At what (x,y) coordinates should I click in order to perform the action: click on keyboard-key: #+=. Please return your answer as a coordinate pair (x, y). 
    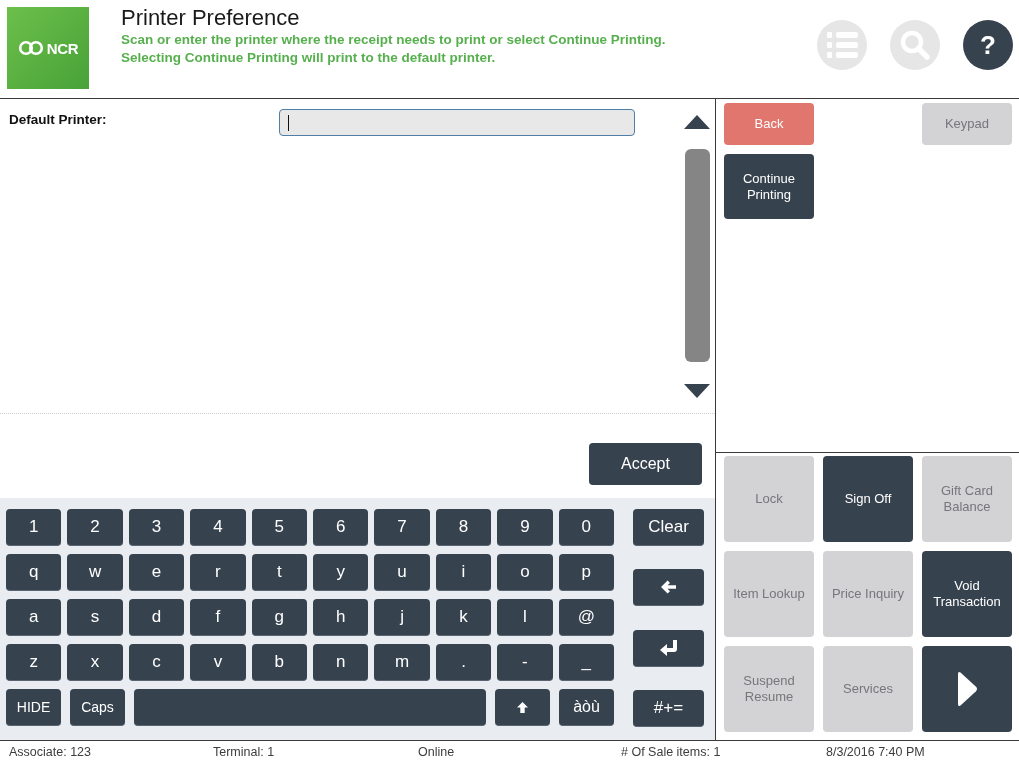
    Looking at the image, I should click on (668, 708).